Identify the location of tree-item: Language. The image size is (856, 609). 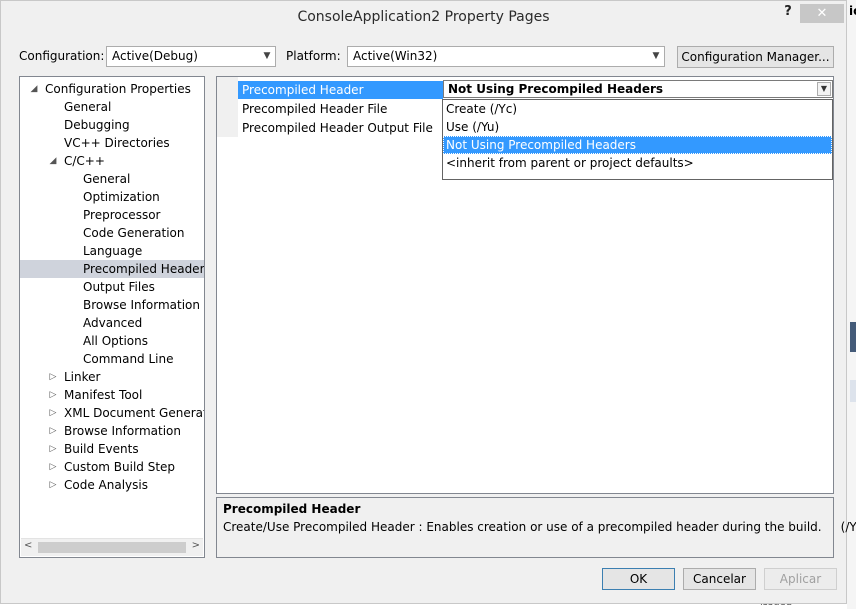
(112, 251).